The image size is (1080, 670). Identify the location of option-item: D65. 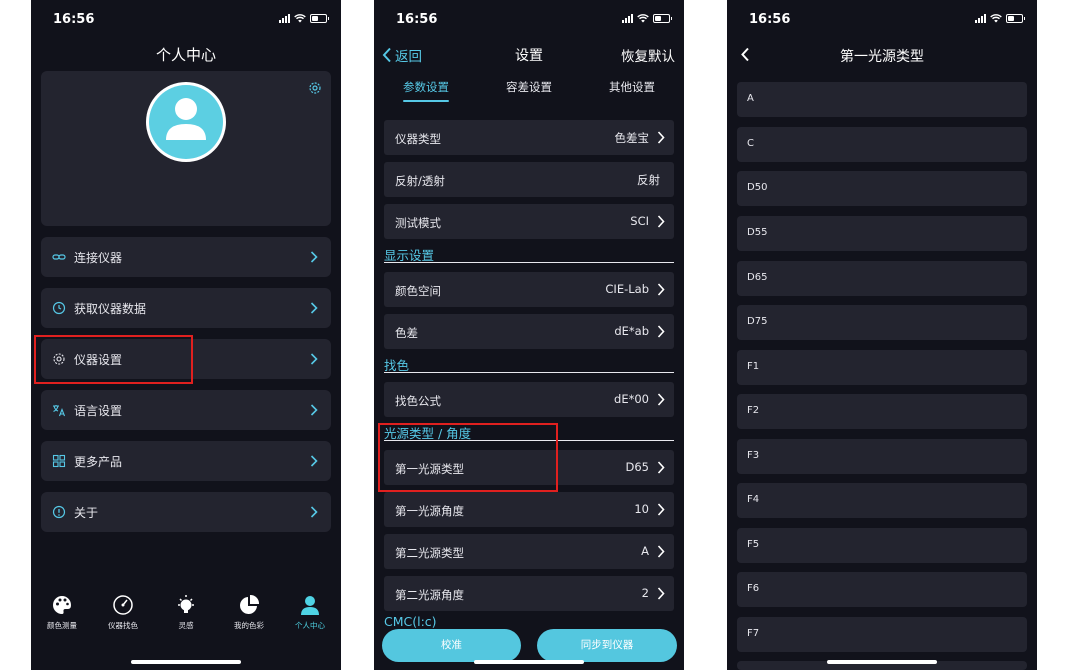
(882, 278).